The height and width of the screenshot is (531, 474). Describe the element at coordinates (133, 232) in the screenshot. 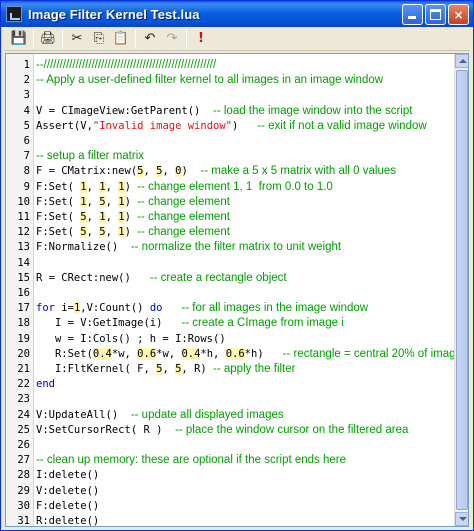

I see `code-text: F:Set( 5, 5, 1) -- change element` at that location.